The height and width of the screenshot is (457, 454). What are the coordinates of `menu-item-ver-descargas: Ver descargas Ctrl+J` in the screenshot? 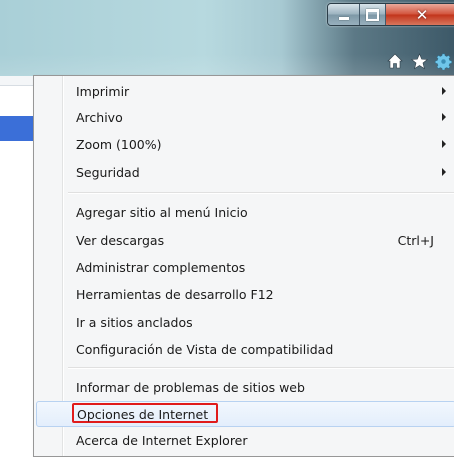 It's located at (245, 240).